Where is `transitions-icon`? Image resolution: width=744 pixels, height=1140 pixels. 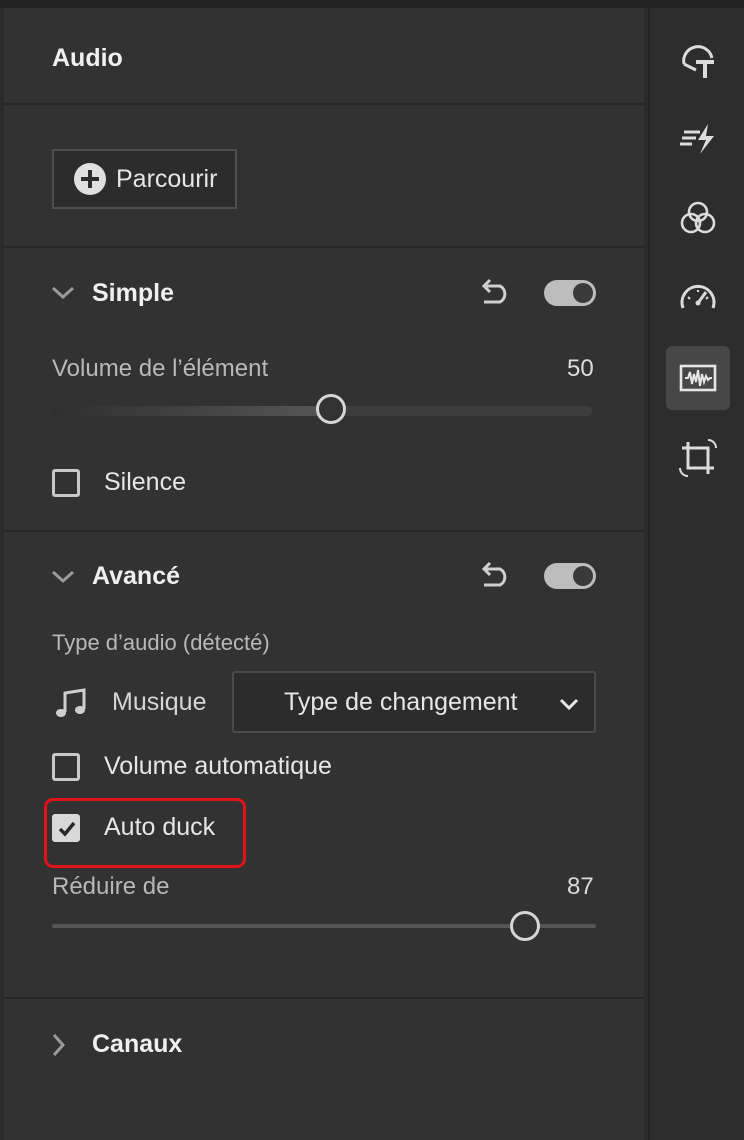
transitions-icon is located at coordinates (698, 138).